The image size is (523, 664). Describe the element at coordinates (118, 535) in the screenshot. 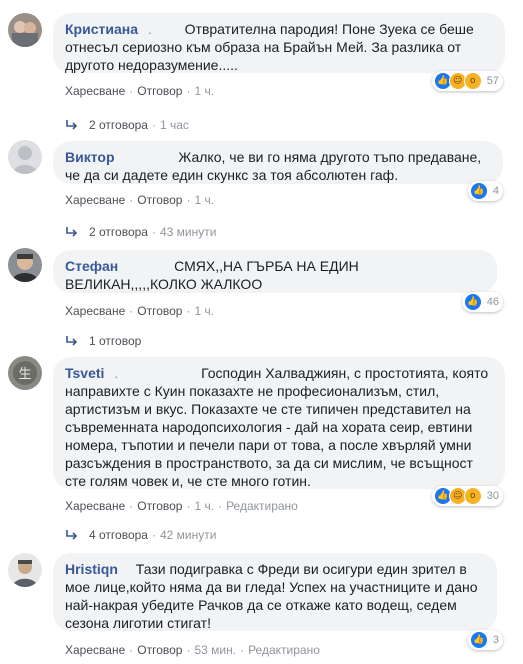

I see `replies-count: 4 отговора` at that location.